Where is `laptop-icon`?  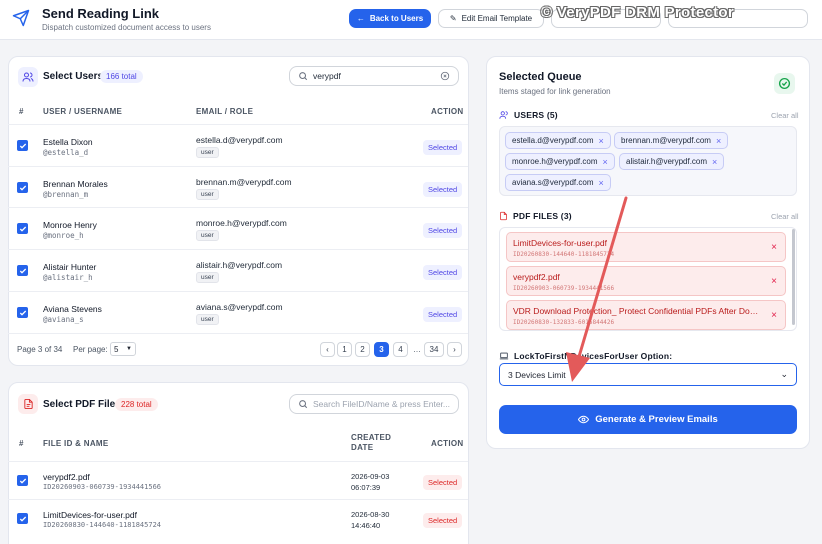
laptop-icon is located at coordinates (504, 356).